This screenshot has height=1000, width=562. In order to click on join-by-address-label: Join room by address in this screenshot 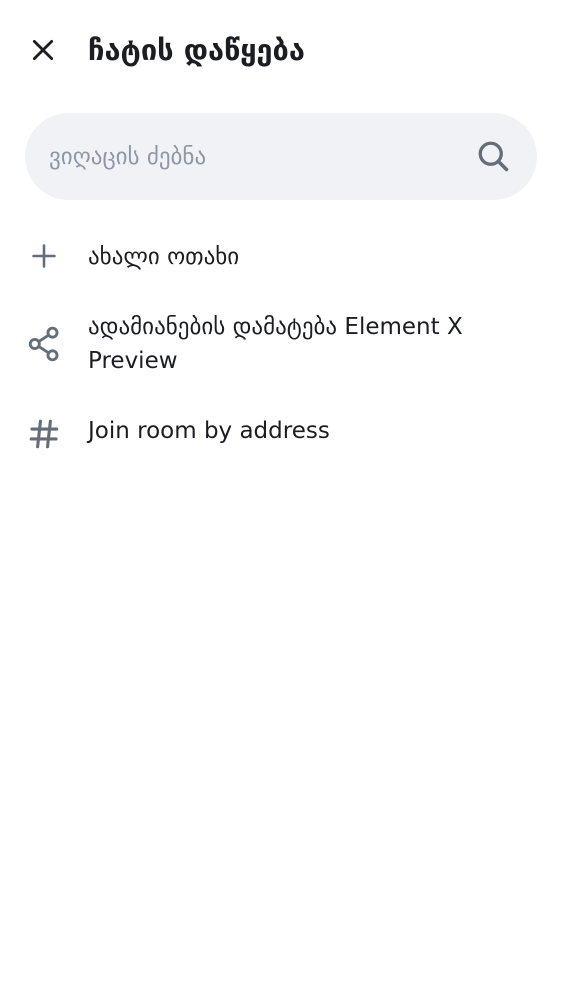, I will do `click(209, 431)`.